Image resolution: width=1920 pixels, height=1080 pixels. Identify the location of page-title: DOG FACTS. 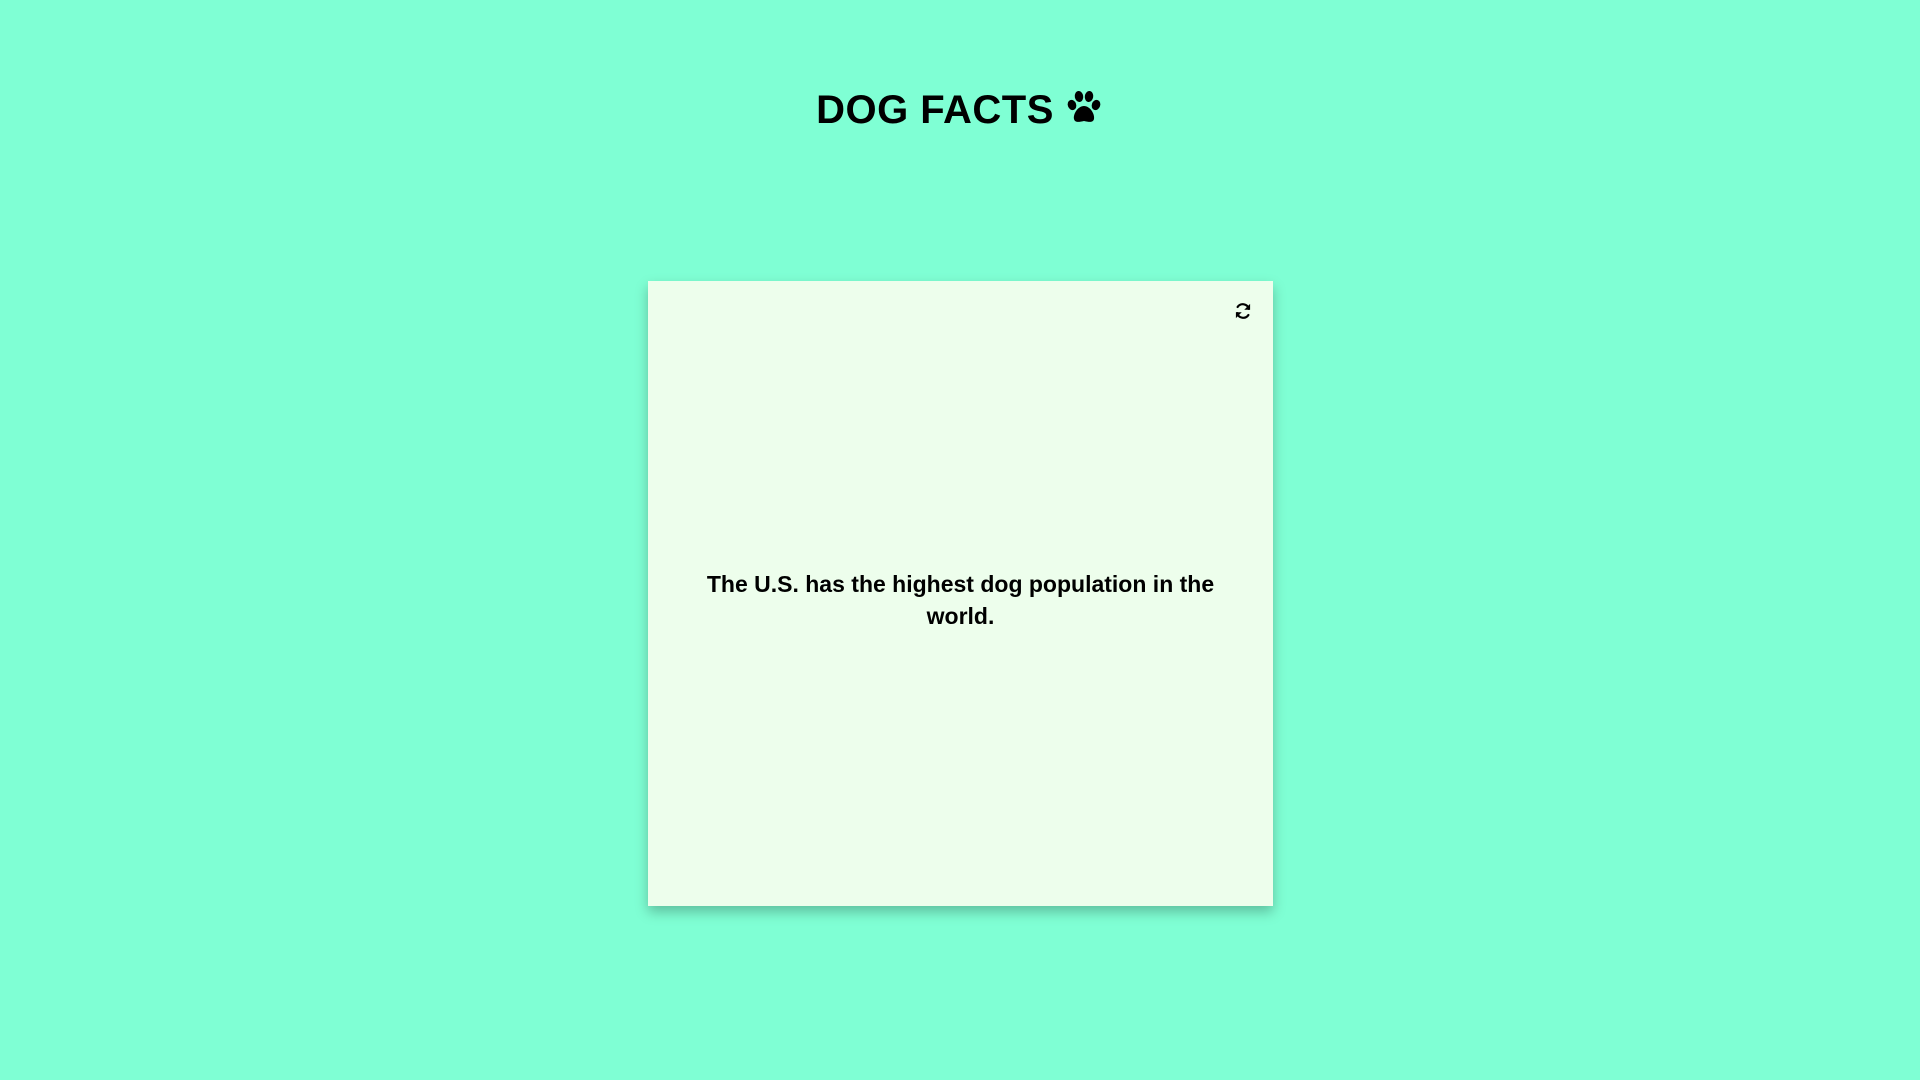
(935, 110).